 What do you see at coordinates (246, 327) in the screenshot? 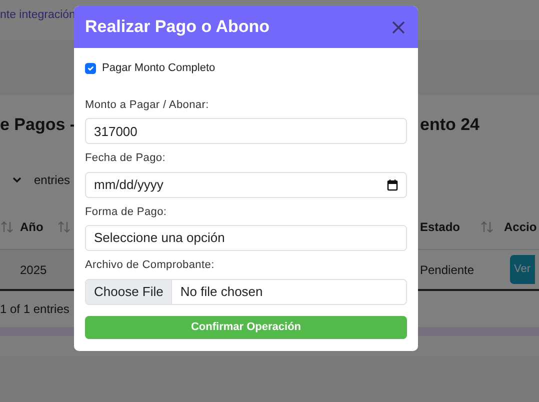
I see `confirm-button: Confirmar Operación` at bounding box center [246, 327].